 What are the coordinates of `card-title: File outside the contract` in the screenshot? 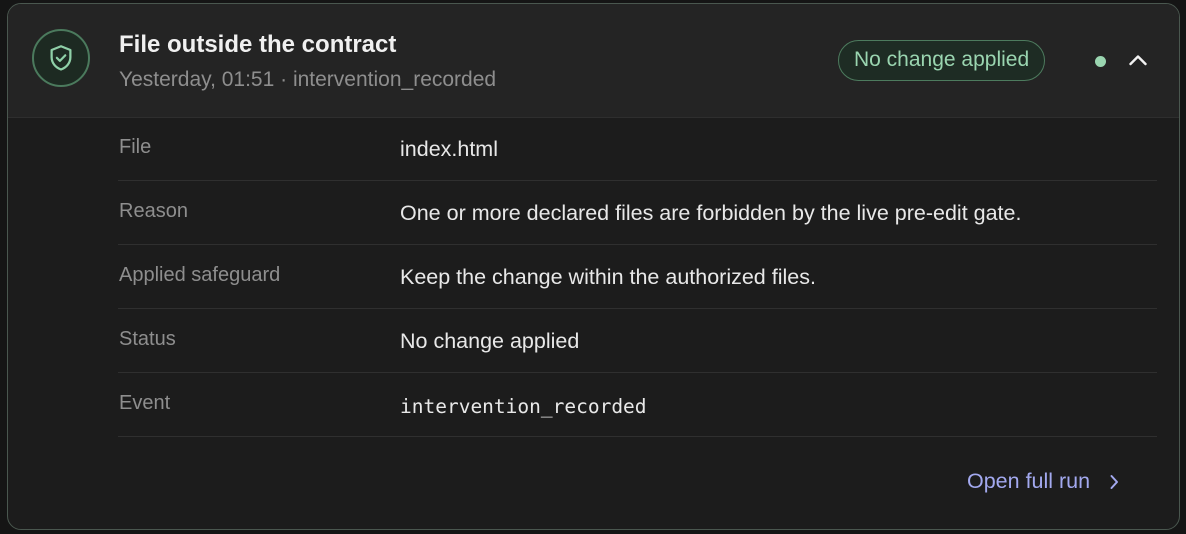 It's located at (258, 44).